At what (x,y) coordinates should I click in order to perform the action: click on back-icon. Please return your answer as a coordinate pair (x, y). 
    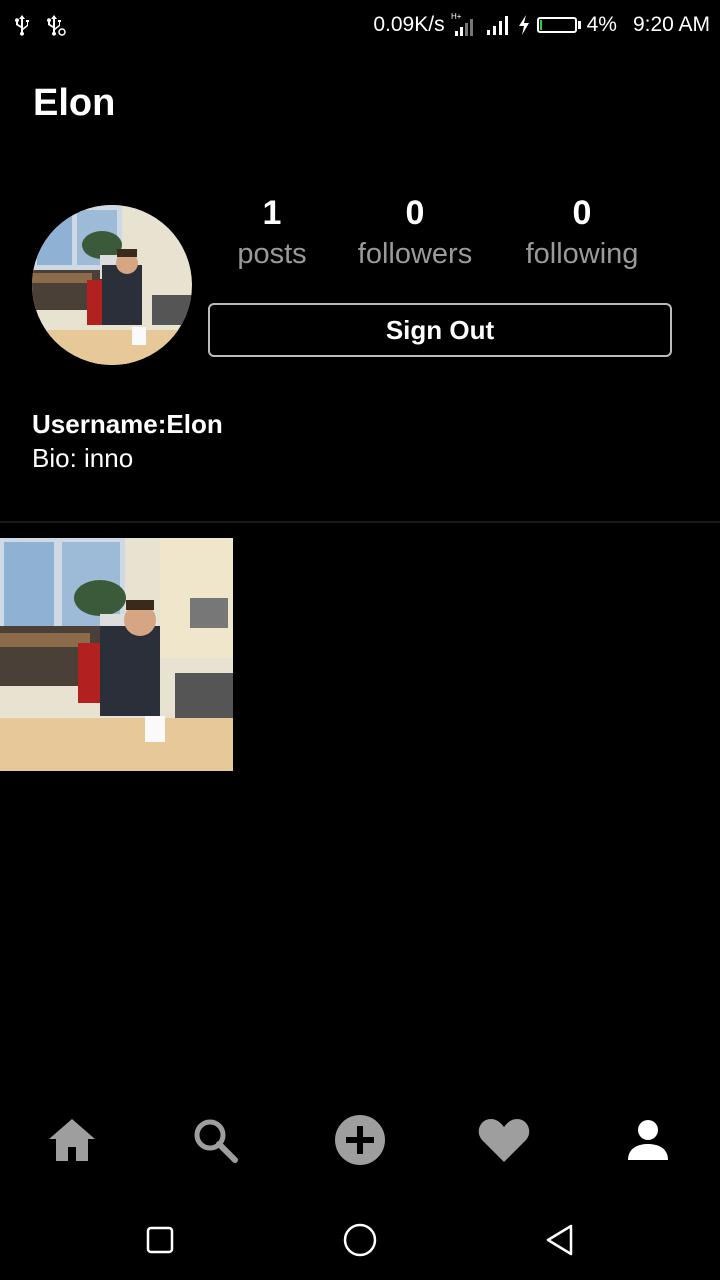
    Looking at the image, I should click on (559, 1240).